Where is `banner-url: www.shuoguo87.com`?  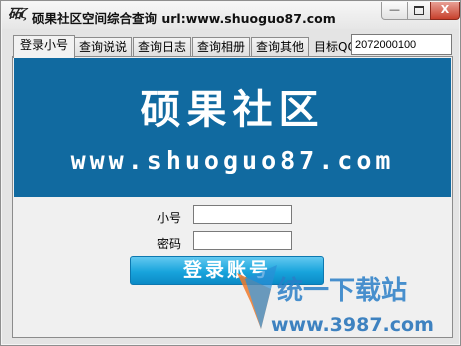
banner-url: www.shuoguo87.com is located at coordinates (232, 160).